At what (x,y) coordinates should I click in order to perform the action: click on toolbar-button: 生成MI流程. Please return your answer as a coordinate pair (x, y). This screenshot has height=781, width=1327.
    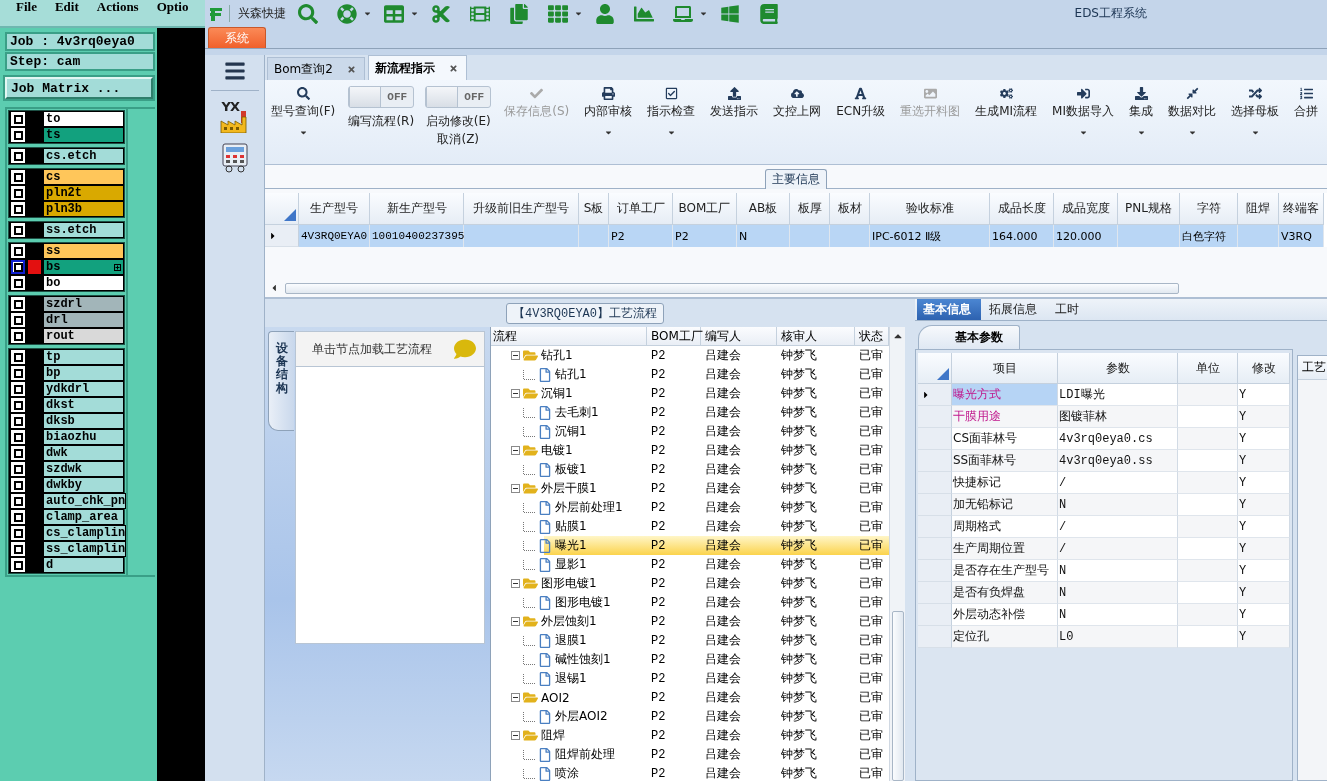
    Looking at the image, I should click on (1006, 124).